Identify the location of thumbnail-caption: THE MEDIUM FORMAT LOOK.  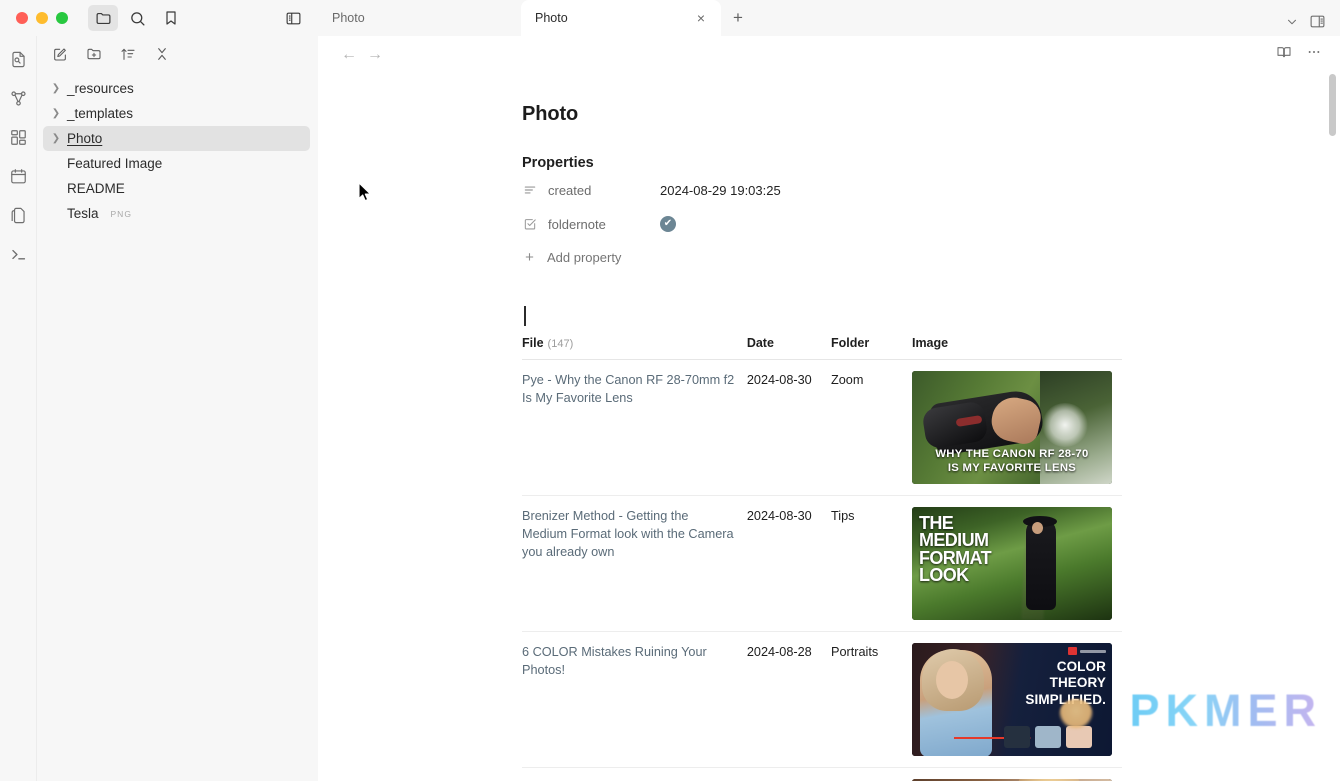
(955, 549).